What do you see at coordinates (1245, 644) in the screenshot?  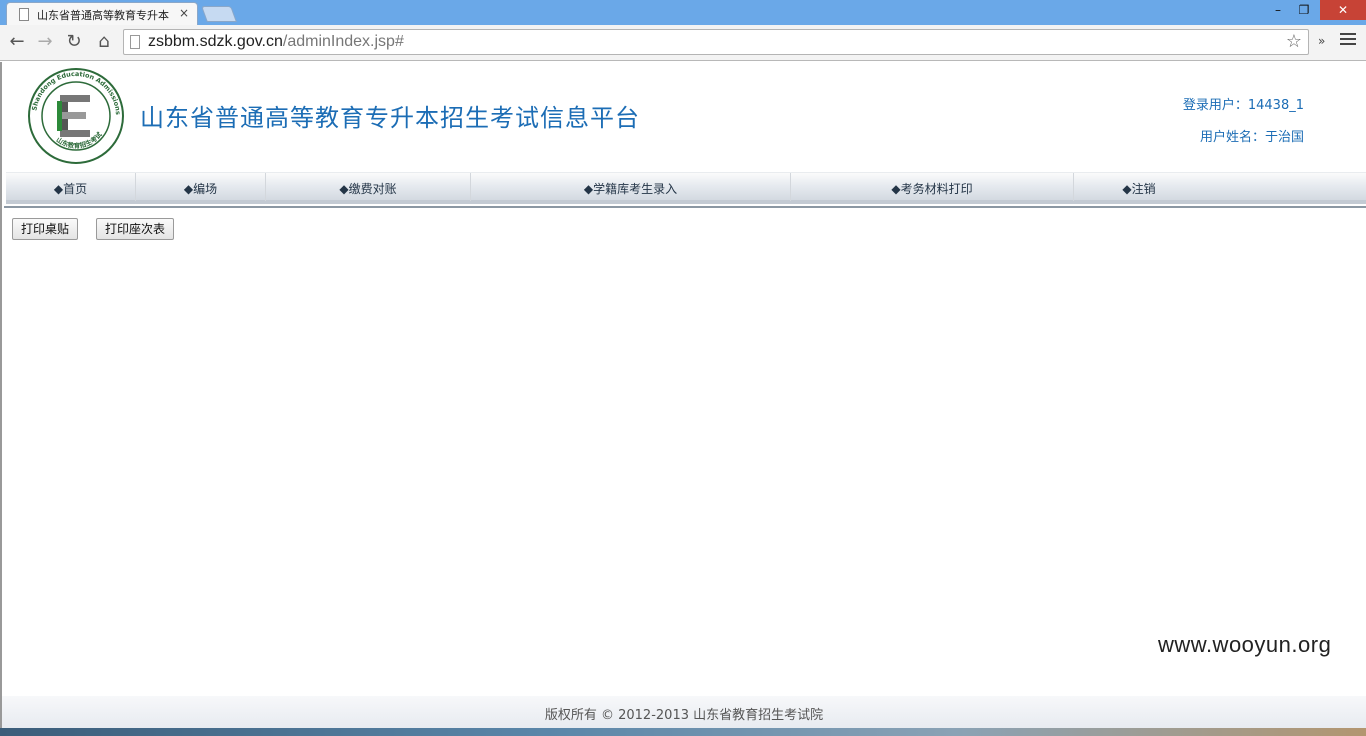 I see `watermark-text: www.wooyun.org` at bounding box center [1245, 644].